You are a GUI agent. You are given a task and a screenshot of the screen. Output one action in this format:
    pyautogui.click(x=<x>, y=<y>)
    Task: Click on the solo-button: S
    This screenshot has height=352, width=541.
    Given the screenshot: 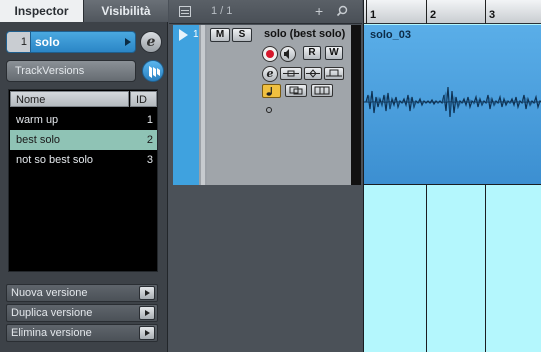 What is the action you would take?
    pyautogui.click(x=242, y=35)
    